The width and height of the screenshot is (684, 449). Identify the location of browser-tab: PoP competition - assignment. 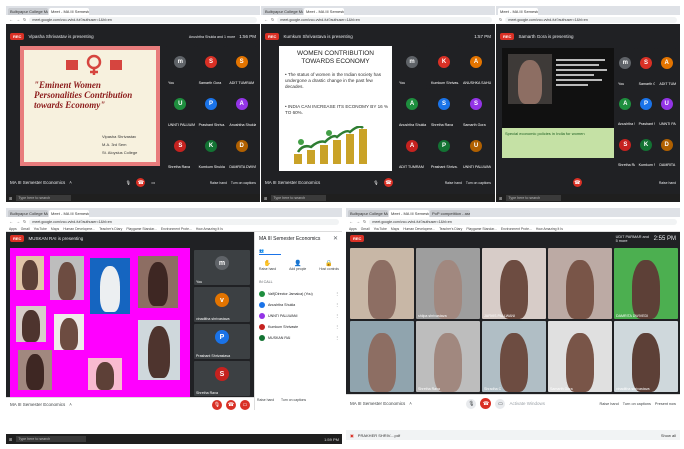
(450, 213).